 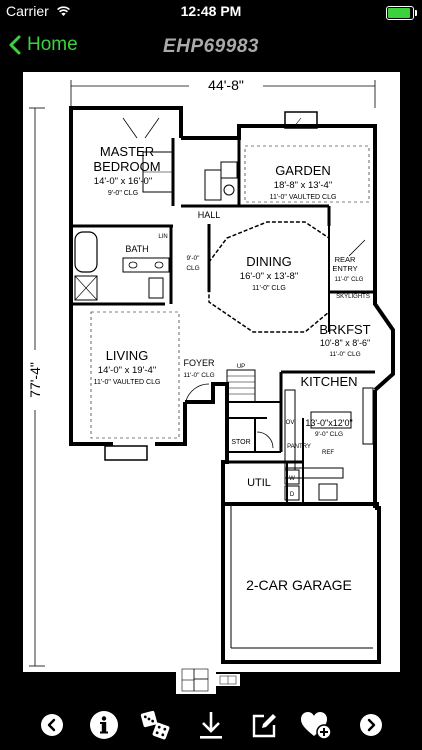 I want to click on storage-label: STOR, so click(x=240, y=442).